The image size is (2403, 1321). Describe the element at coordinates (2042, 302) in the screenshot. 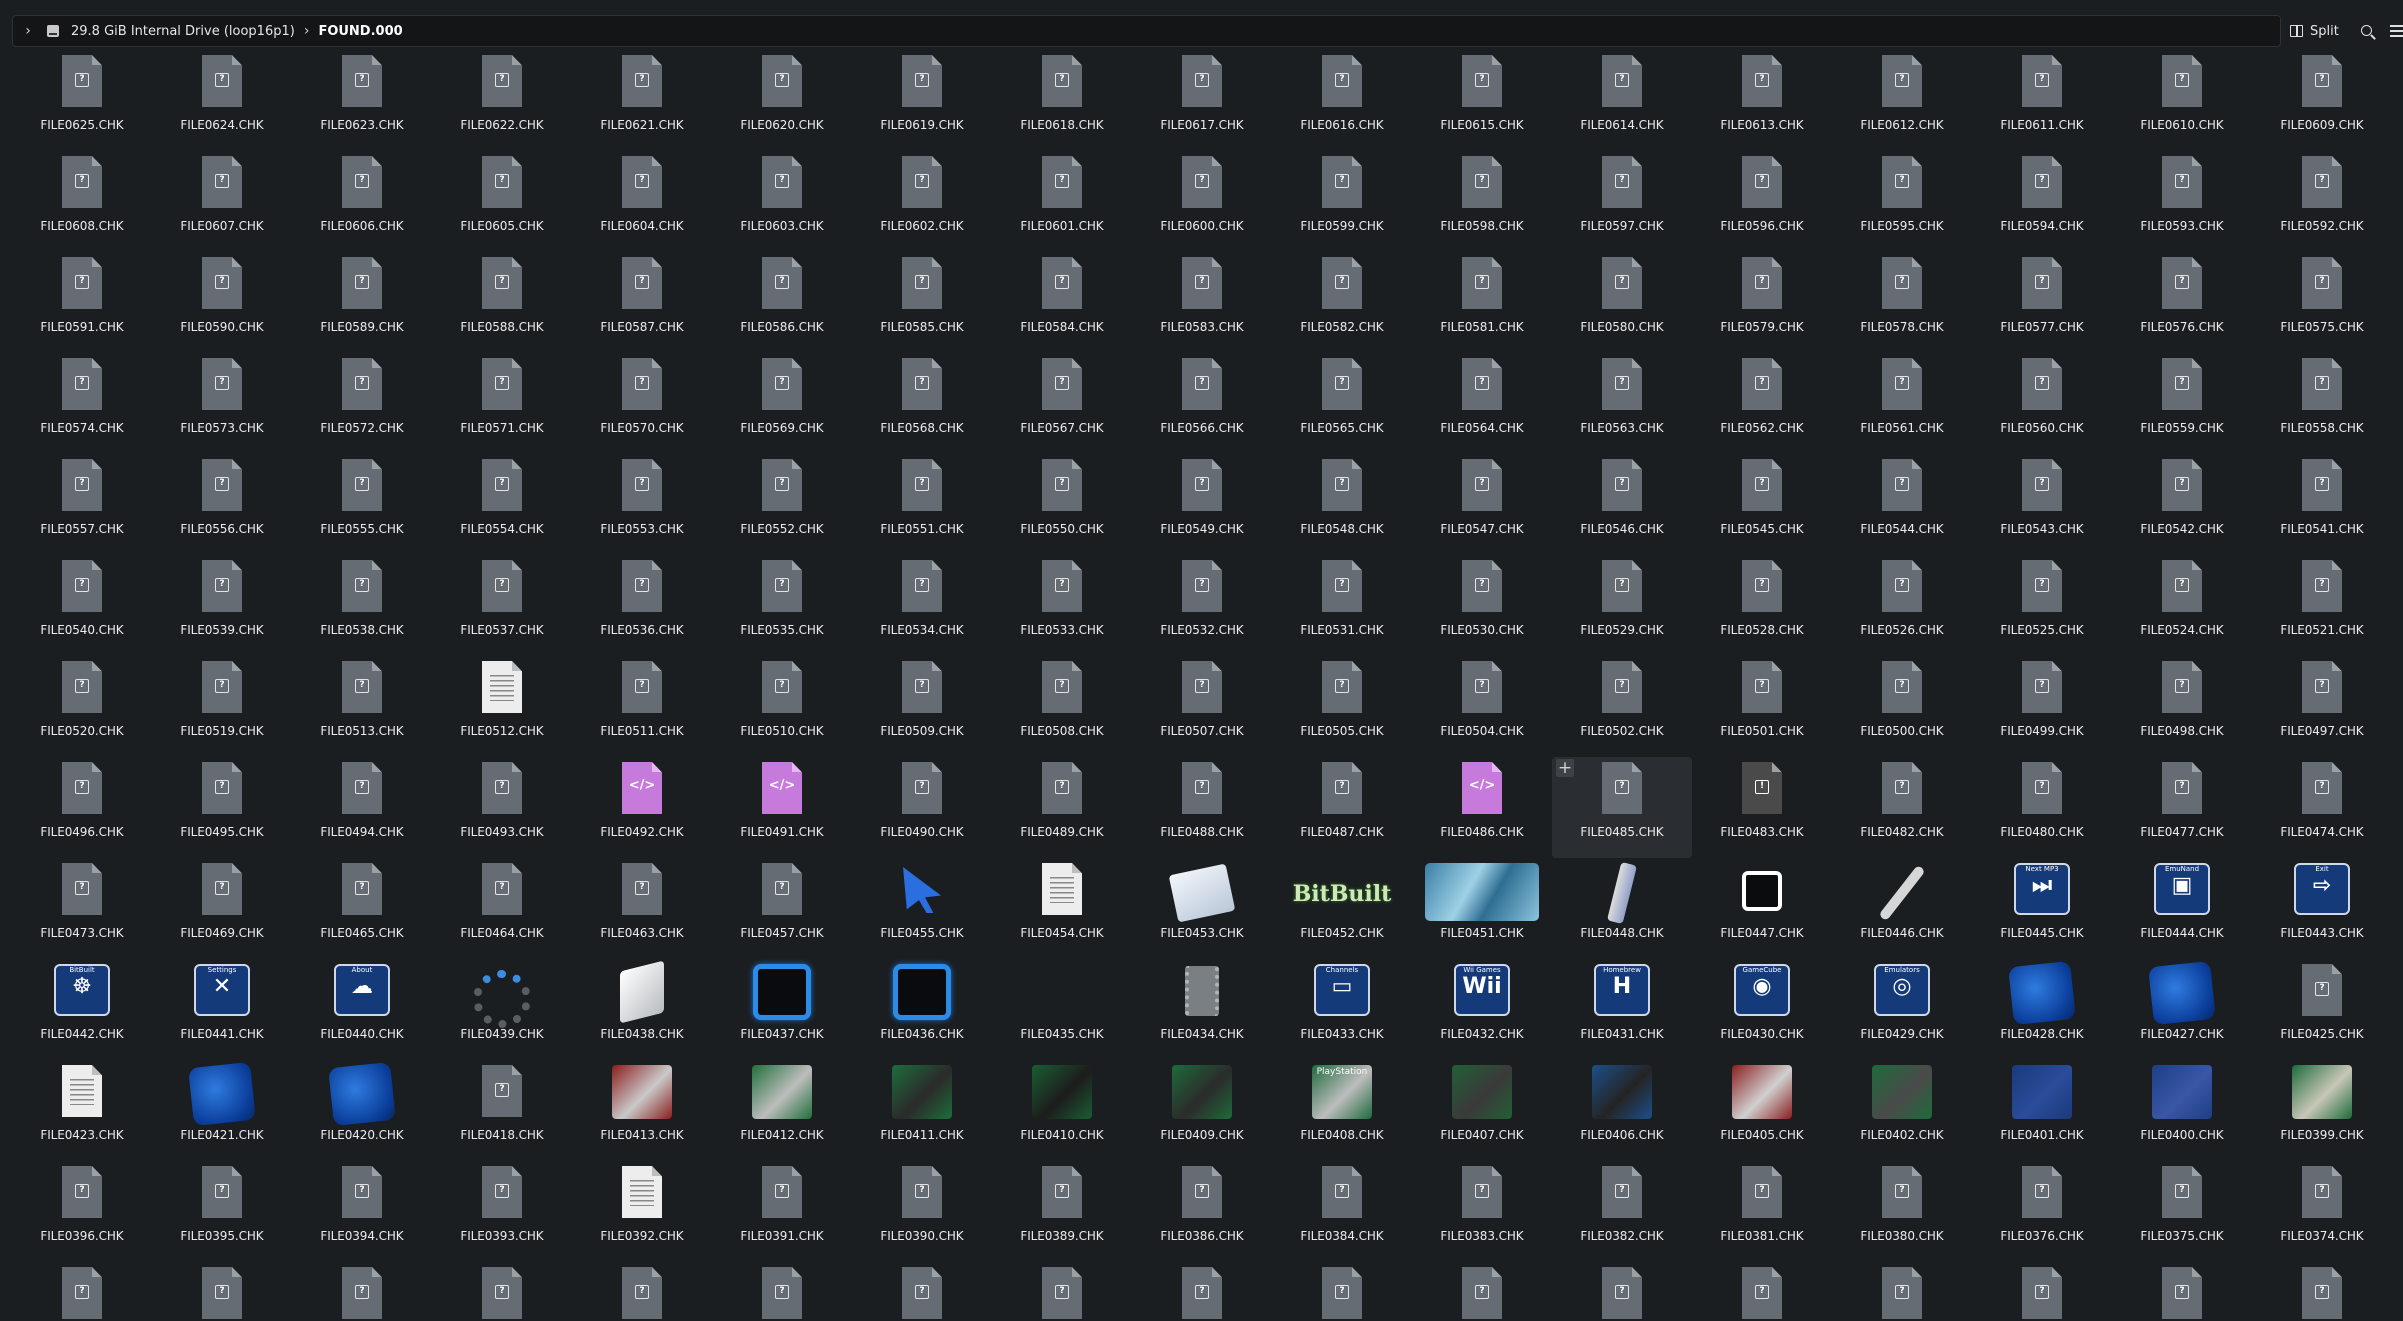

I see `file-item: ? FILE0577.CHK` at that location.